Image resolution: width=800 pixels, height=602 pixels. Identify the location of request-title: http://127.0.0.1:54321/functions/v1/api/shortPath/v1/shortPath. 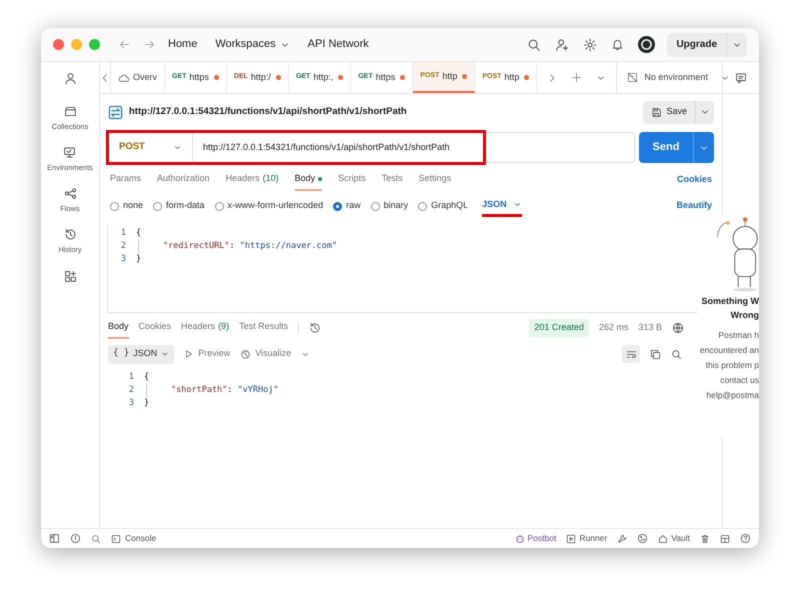
(268, 111).